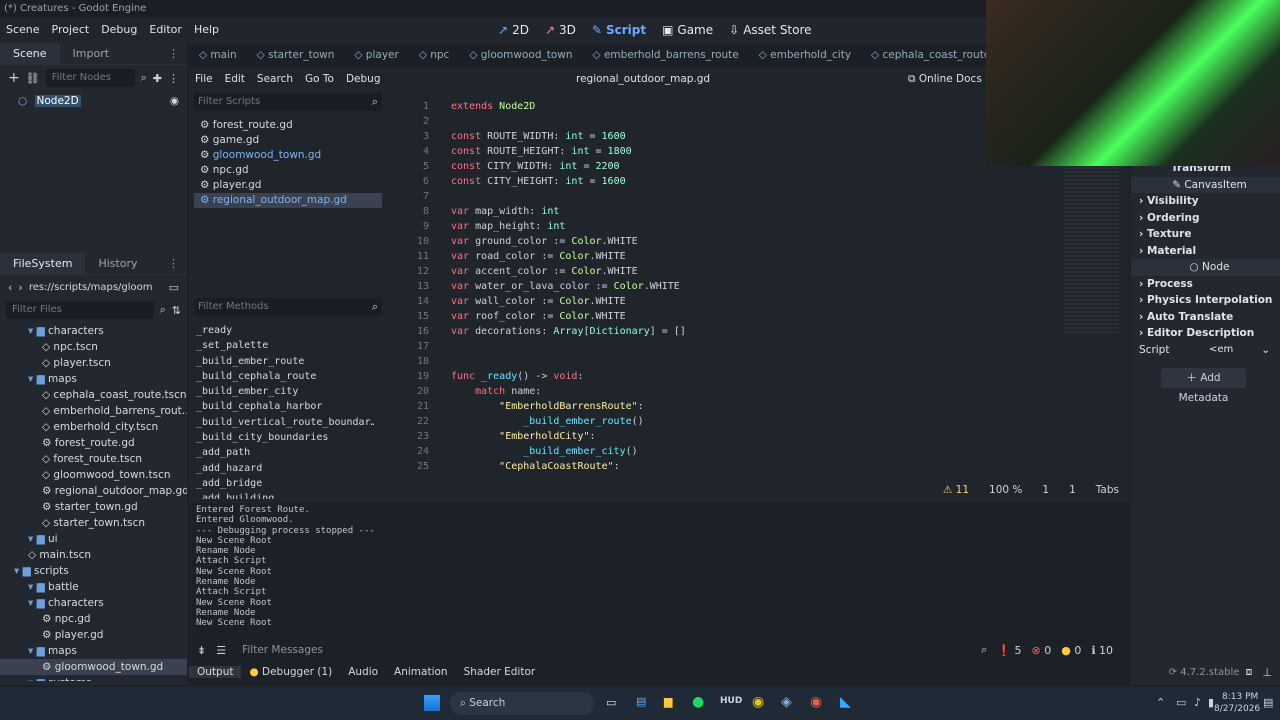 The width and height of the screenshot is (1280, 720). What do you see at coordinates (288, 102) in the screenshot?
I see `filter-scripts-input: Filter Scripts ⌕` at bounding box center [288, 102].